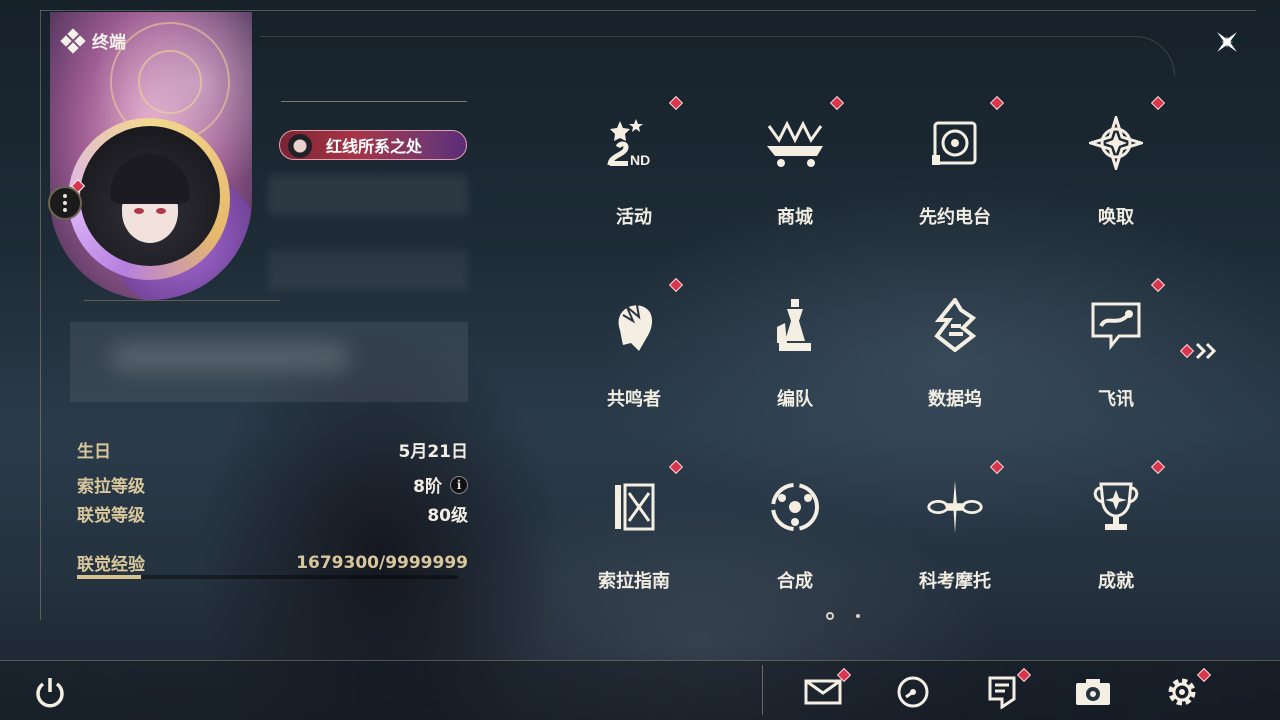 This screenshot has height=720, width=1280. What do you see at coordinates (272, 484) in the screenshot?
I see `stat-sol-level: 索拉等级 8阶 i` at bounding box center [272, 484].